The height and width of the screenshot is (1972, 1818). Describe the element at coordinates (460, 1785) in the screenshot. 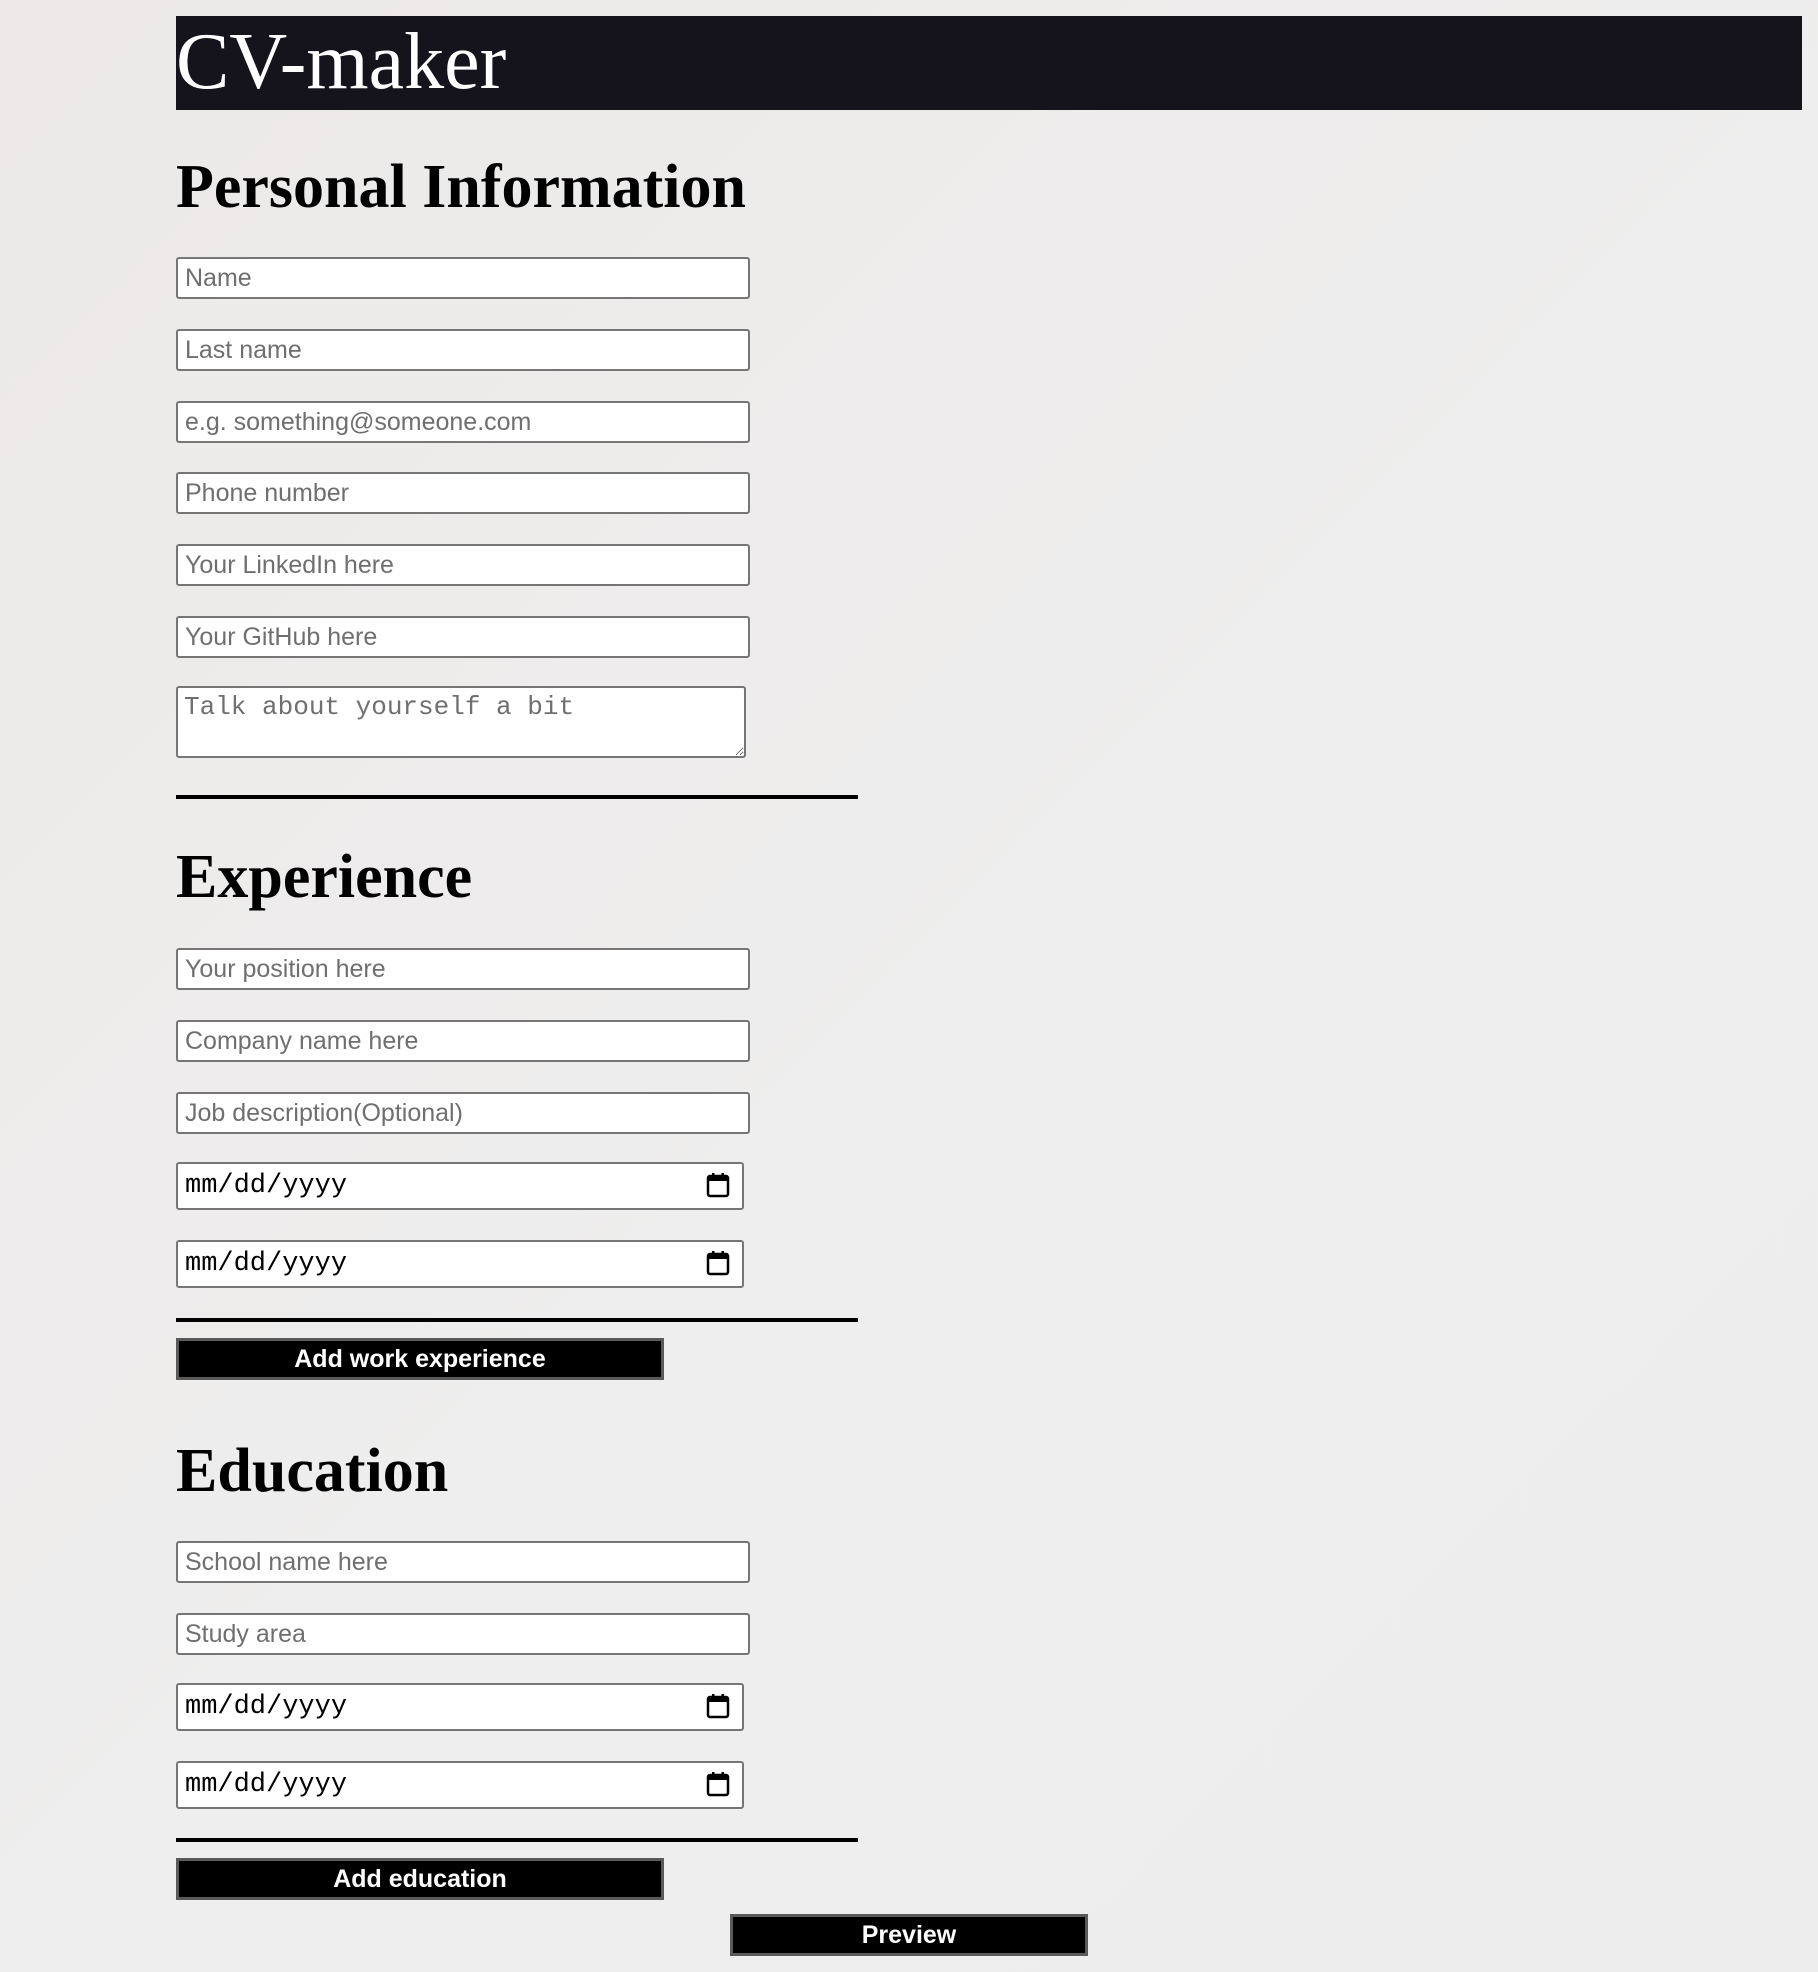

I see `education-end-date-input: mm/dd/yyyy` at that location.